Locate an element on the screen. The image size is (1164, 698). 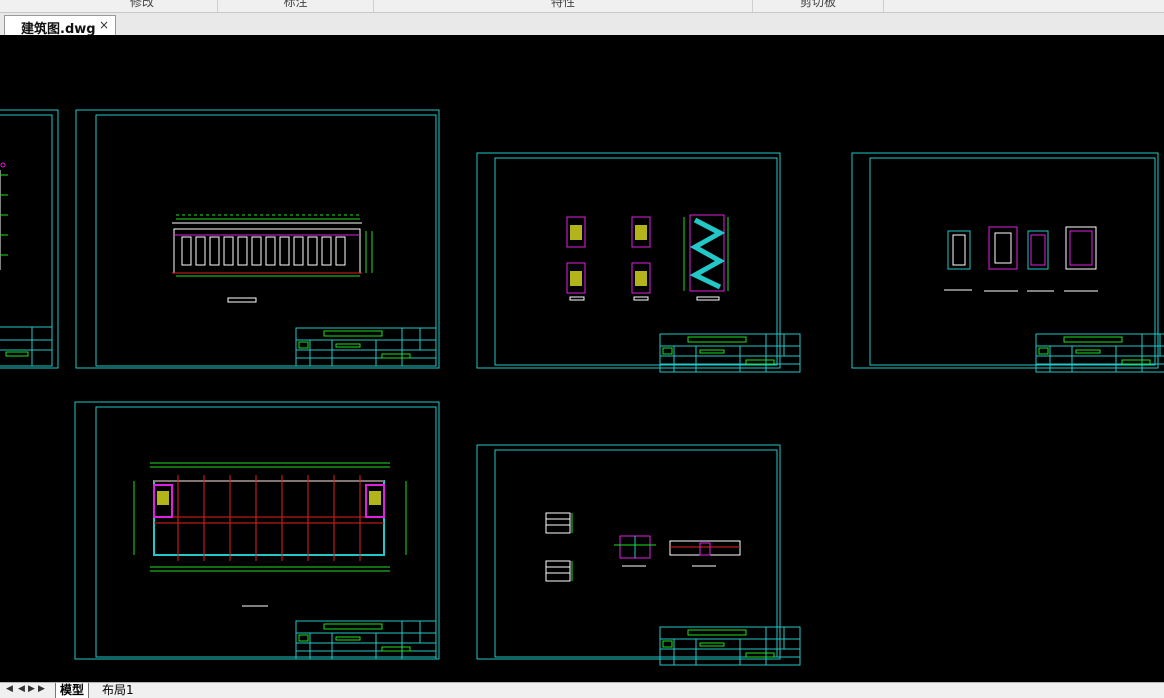
first-layout-icon: ◀ is located at coordinates (9, 689).